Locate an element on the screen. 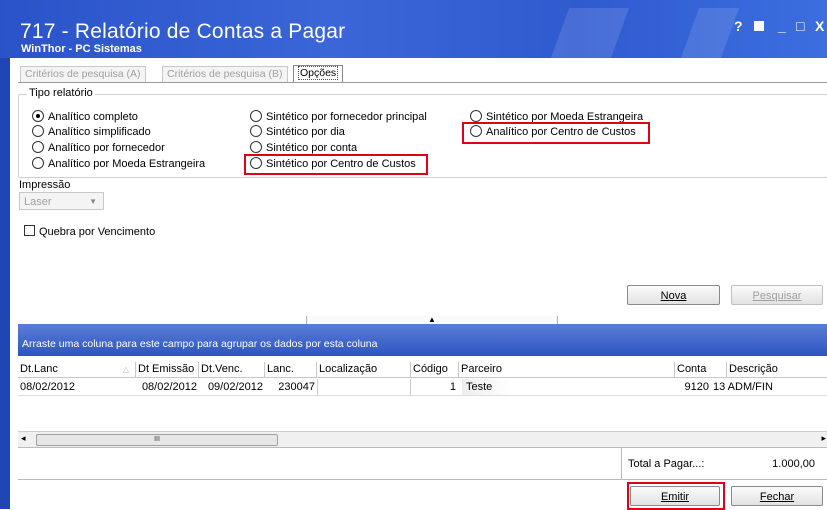 Image resolution: width=827 pixels, height=510 pixels. scroll-right-icon: ▸ is located at coordinates (823, 438).